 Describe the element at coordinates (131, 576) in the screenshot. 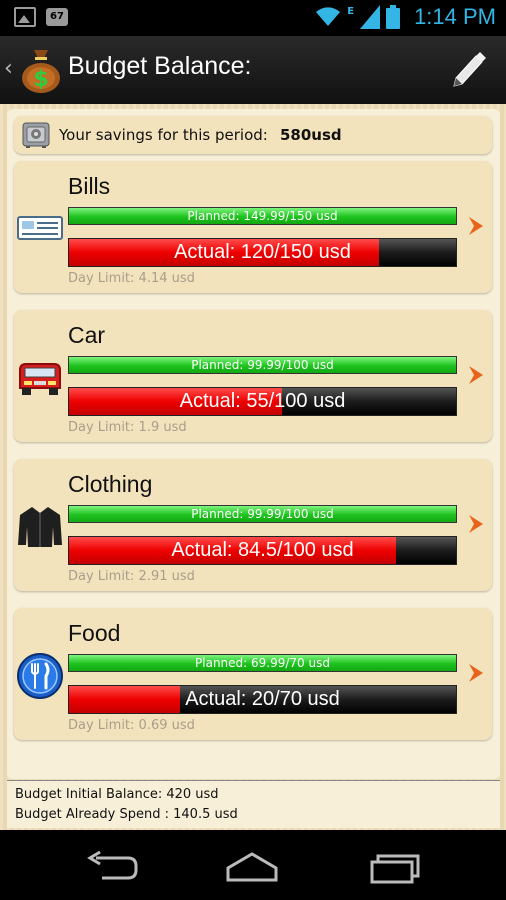

I see `day-limit: Day Limit: 2.91 usd` at that location.